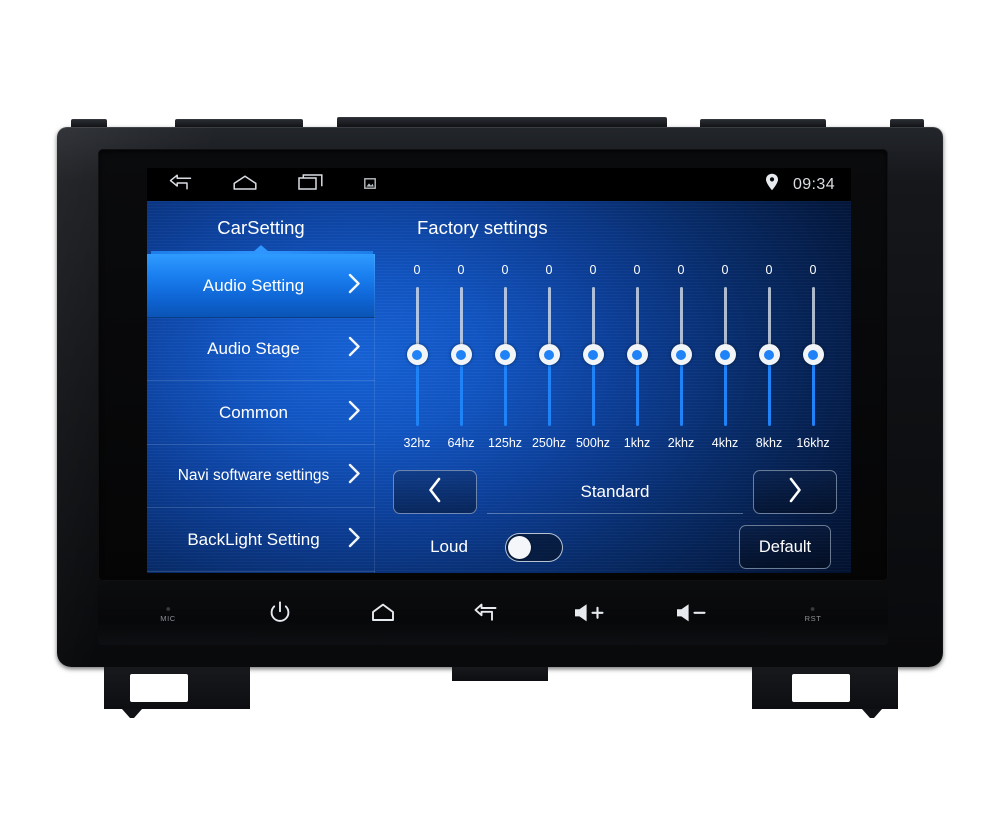 The height and width of the screenshot is (815, 1000). I want to click on tab-carsetting-label: CarSetting, so click(261, 227).